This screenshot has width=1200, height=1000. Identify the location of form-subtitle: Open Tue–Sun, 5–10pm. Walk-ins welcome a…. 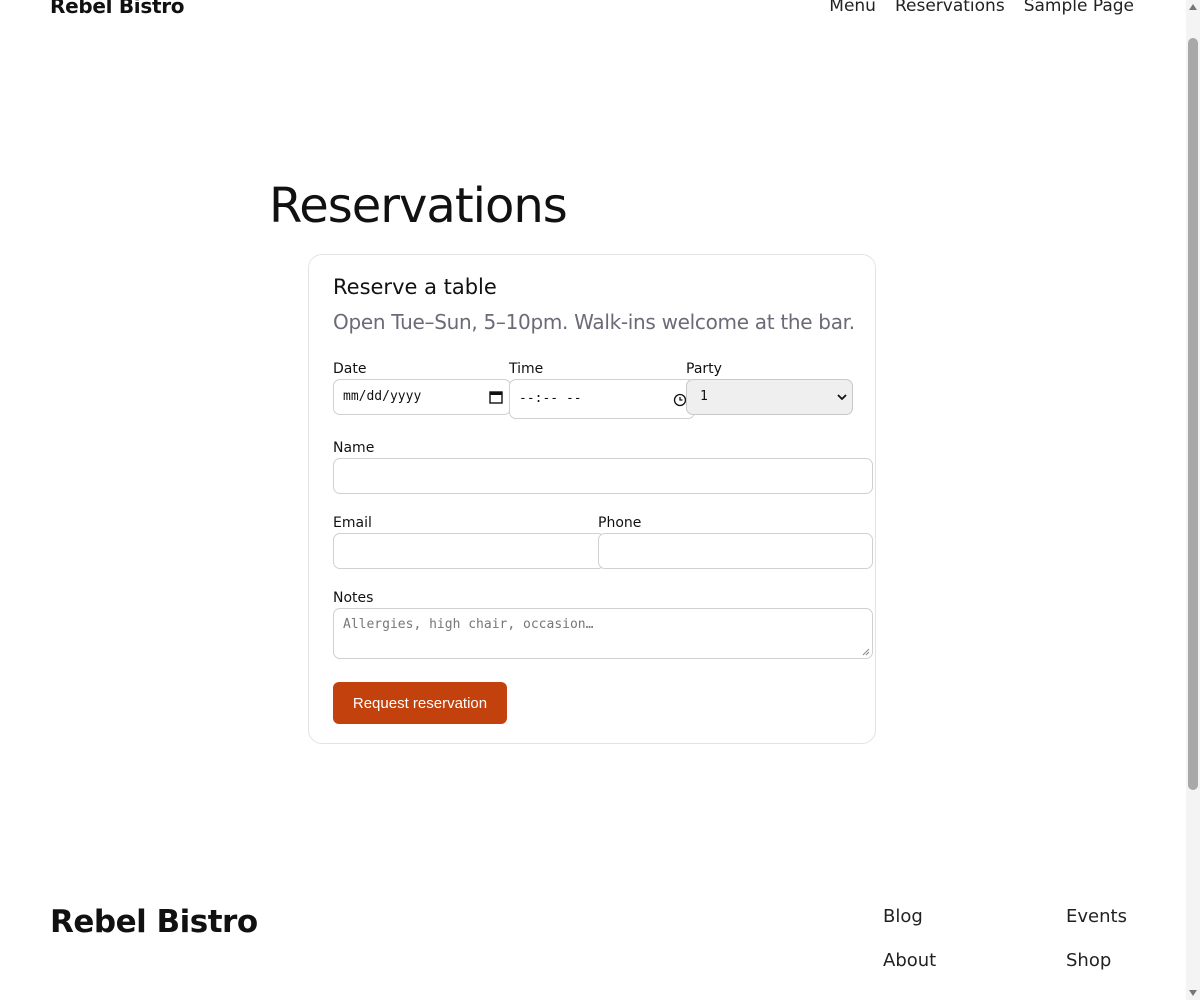
(594, 322).